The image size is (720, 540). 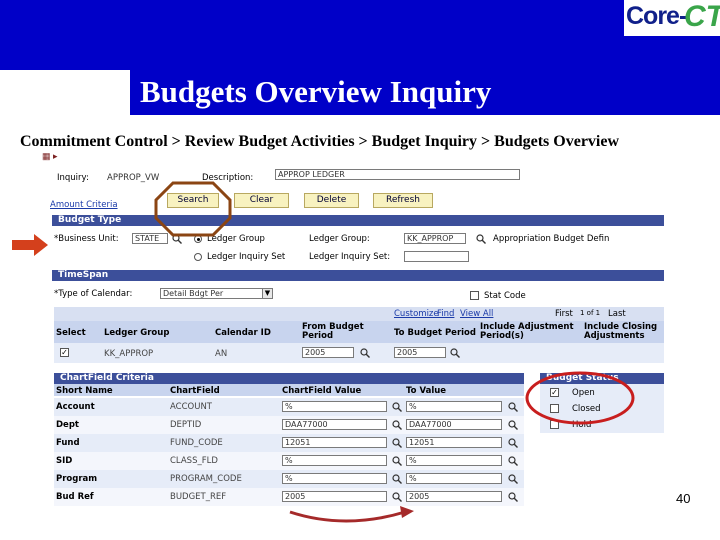 I want to click on header-gap, so click(x=65, y=92).